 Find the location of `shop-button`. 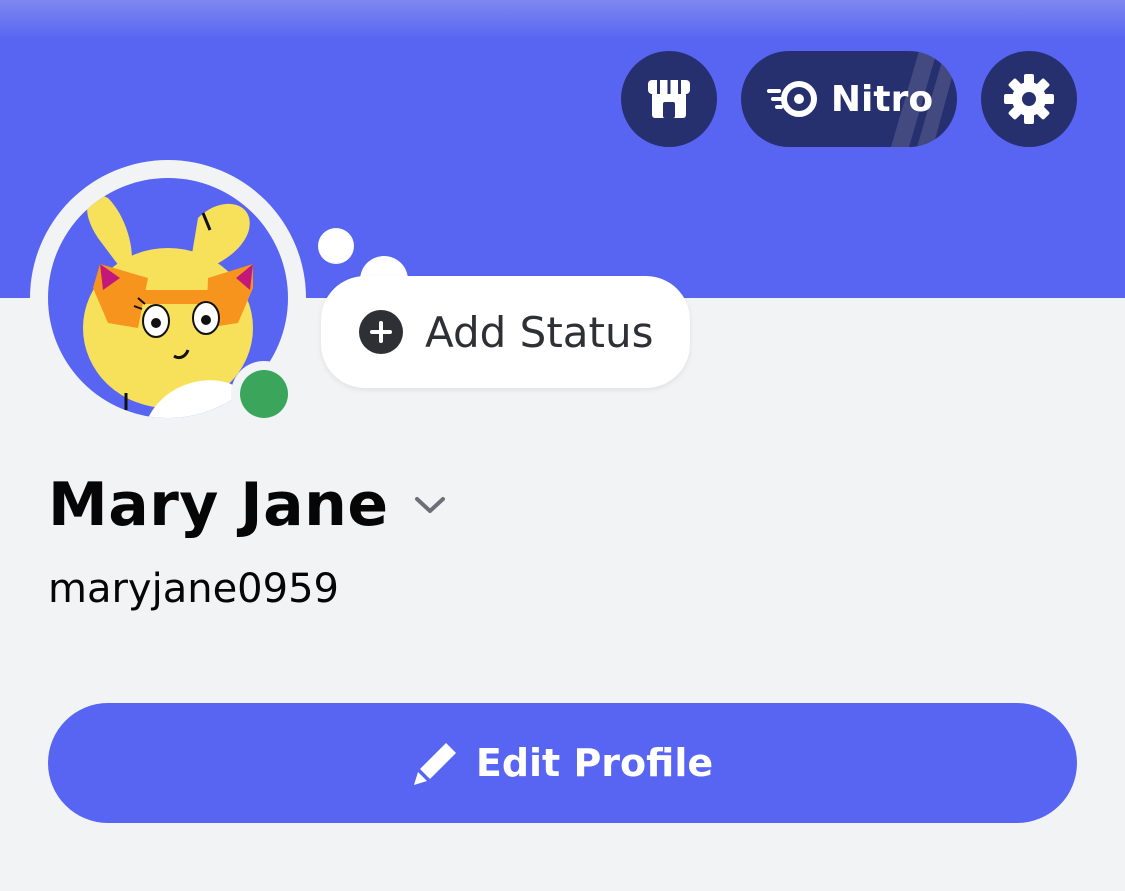

shop-button is located at coordinates (669, 99).